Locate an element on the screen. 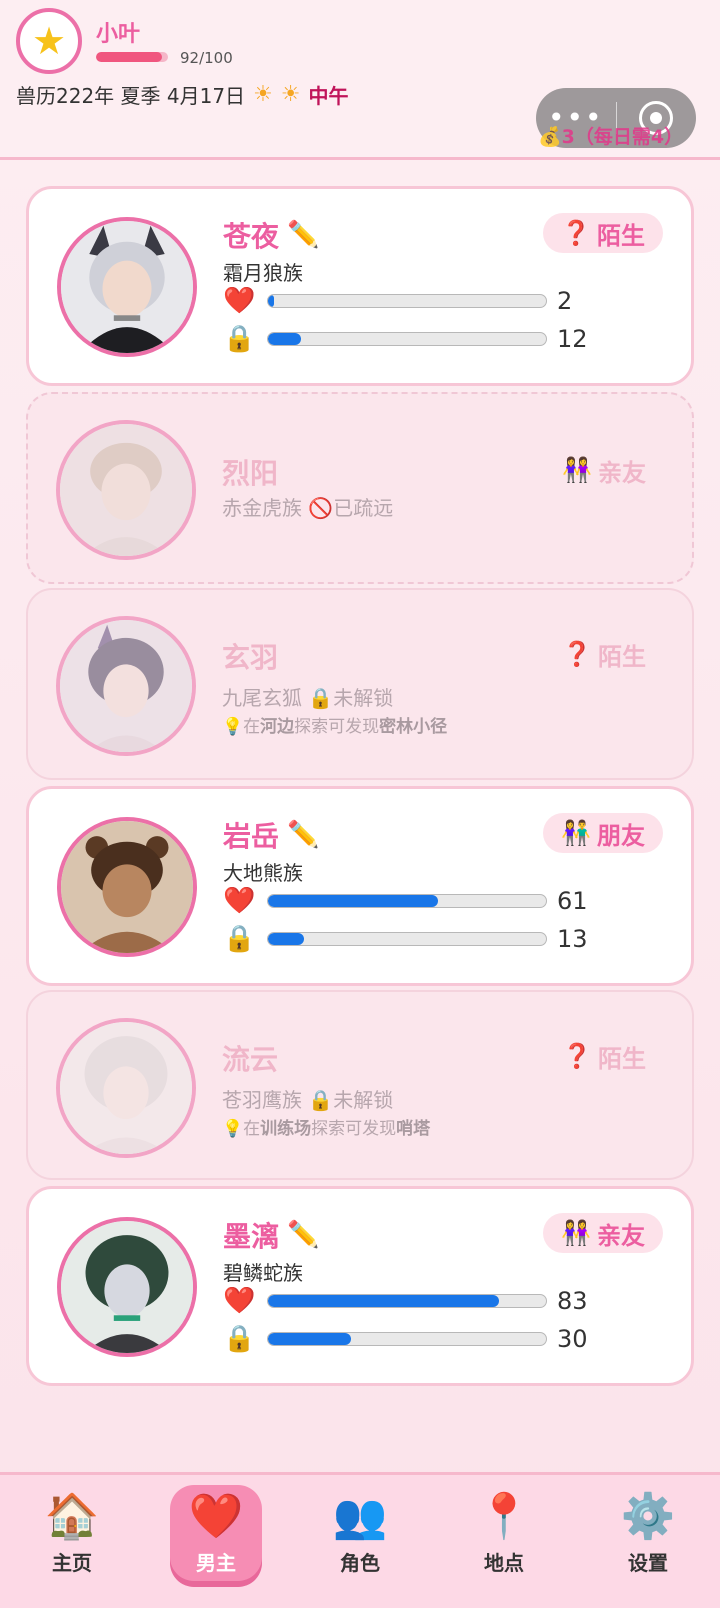  lock-row: 🔒 13 is located at coordinates (405, 939).